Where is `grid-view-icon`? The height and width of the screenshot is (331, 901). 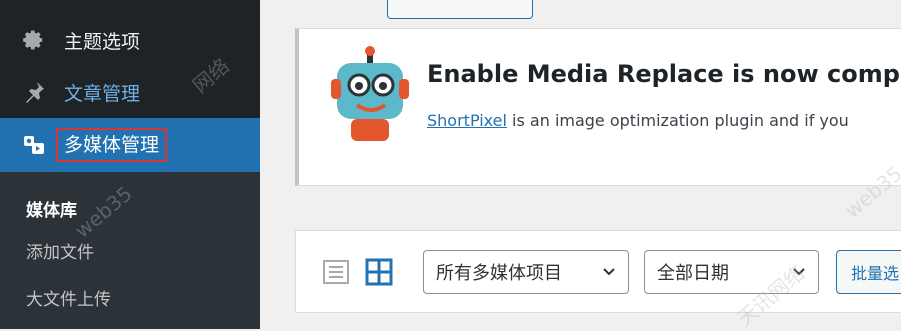
grid-view-icon is located at coordinates (379, 272).